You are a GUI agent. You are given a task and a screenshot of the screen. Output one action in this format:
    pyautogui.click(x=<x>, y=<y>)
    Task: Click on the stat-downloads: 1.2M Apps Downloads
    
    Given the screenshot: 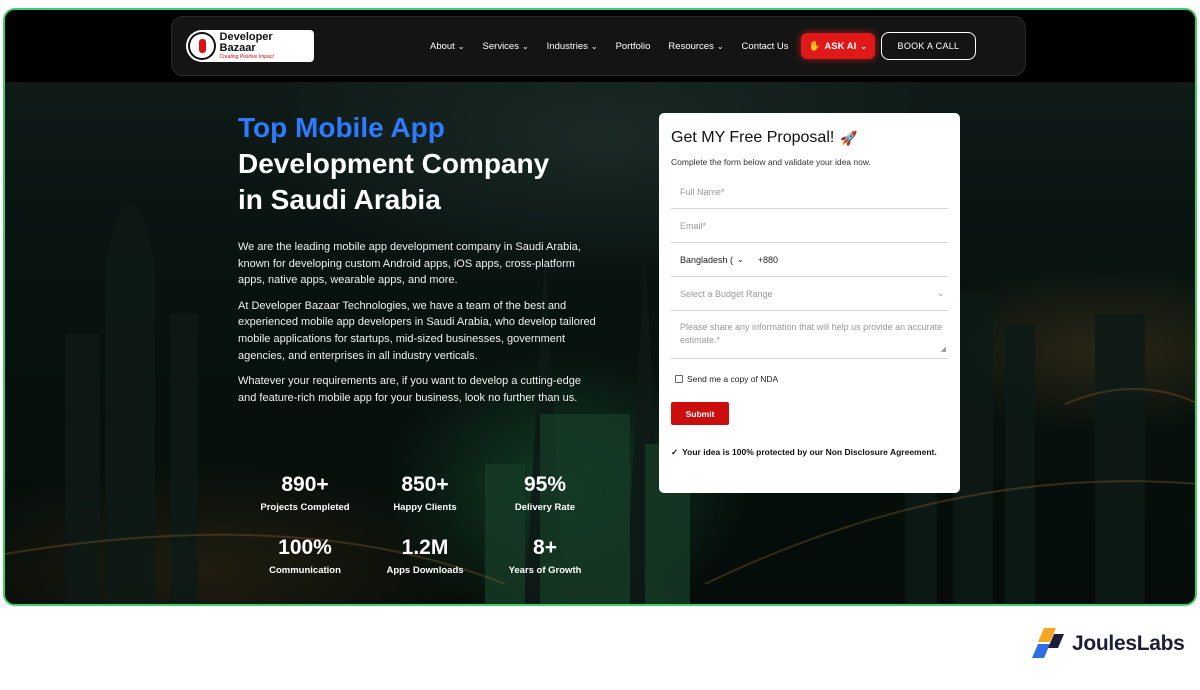 What is the action you would take?
    pyautogui.click(x=425, y=556)
    